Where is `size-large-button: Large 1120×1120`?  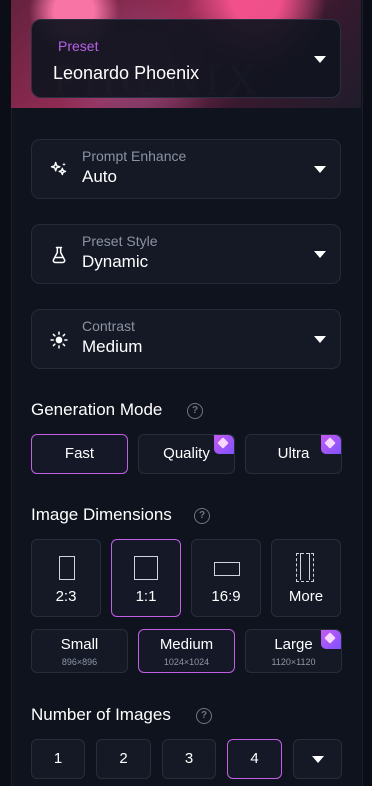 size-large-button: Large 1120×1120 is located at coordinates (293, 651).